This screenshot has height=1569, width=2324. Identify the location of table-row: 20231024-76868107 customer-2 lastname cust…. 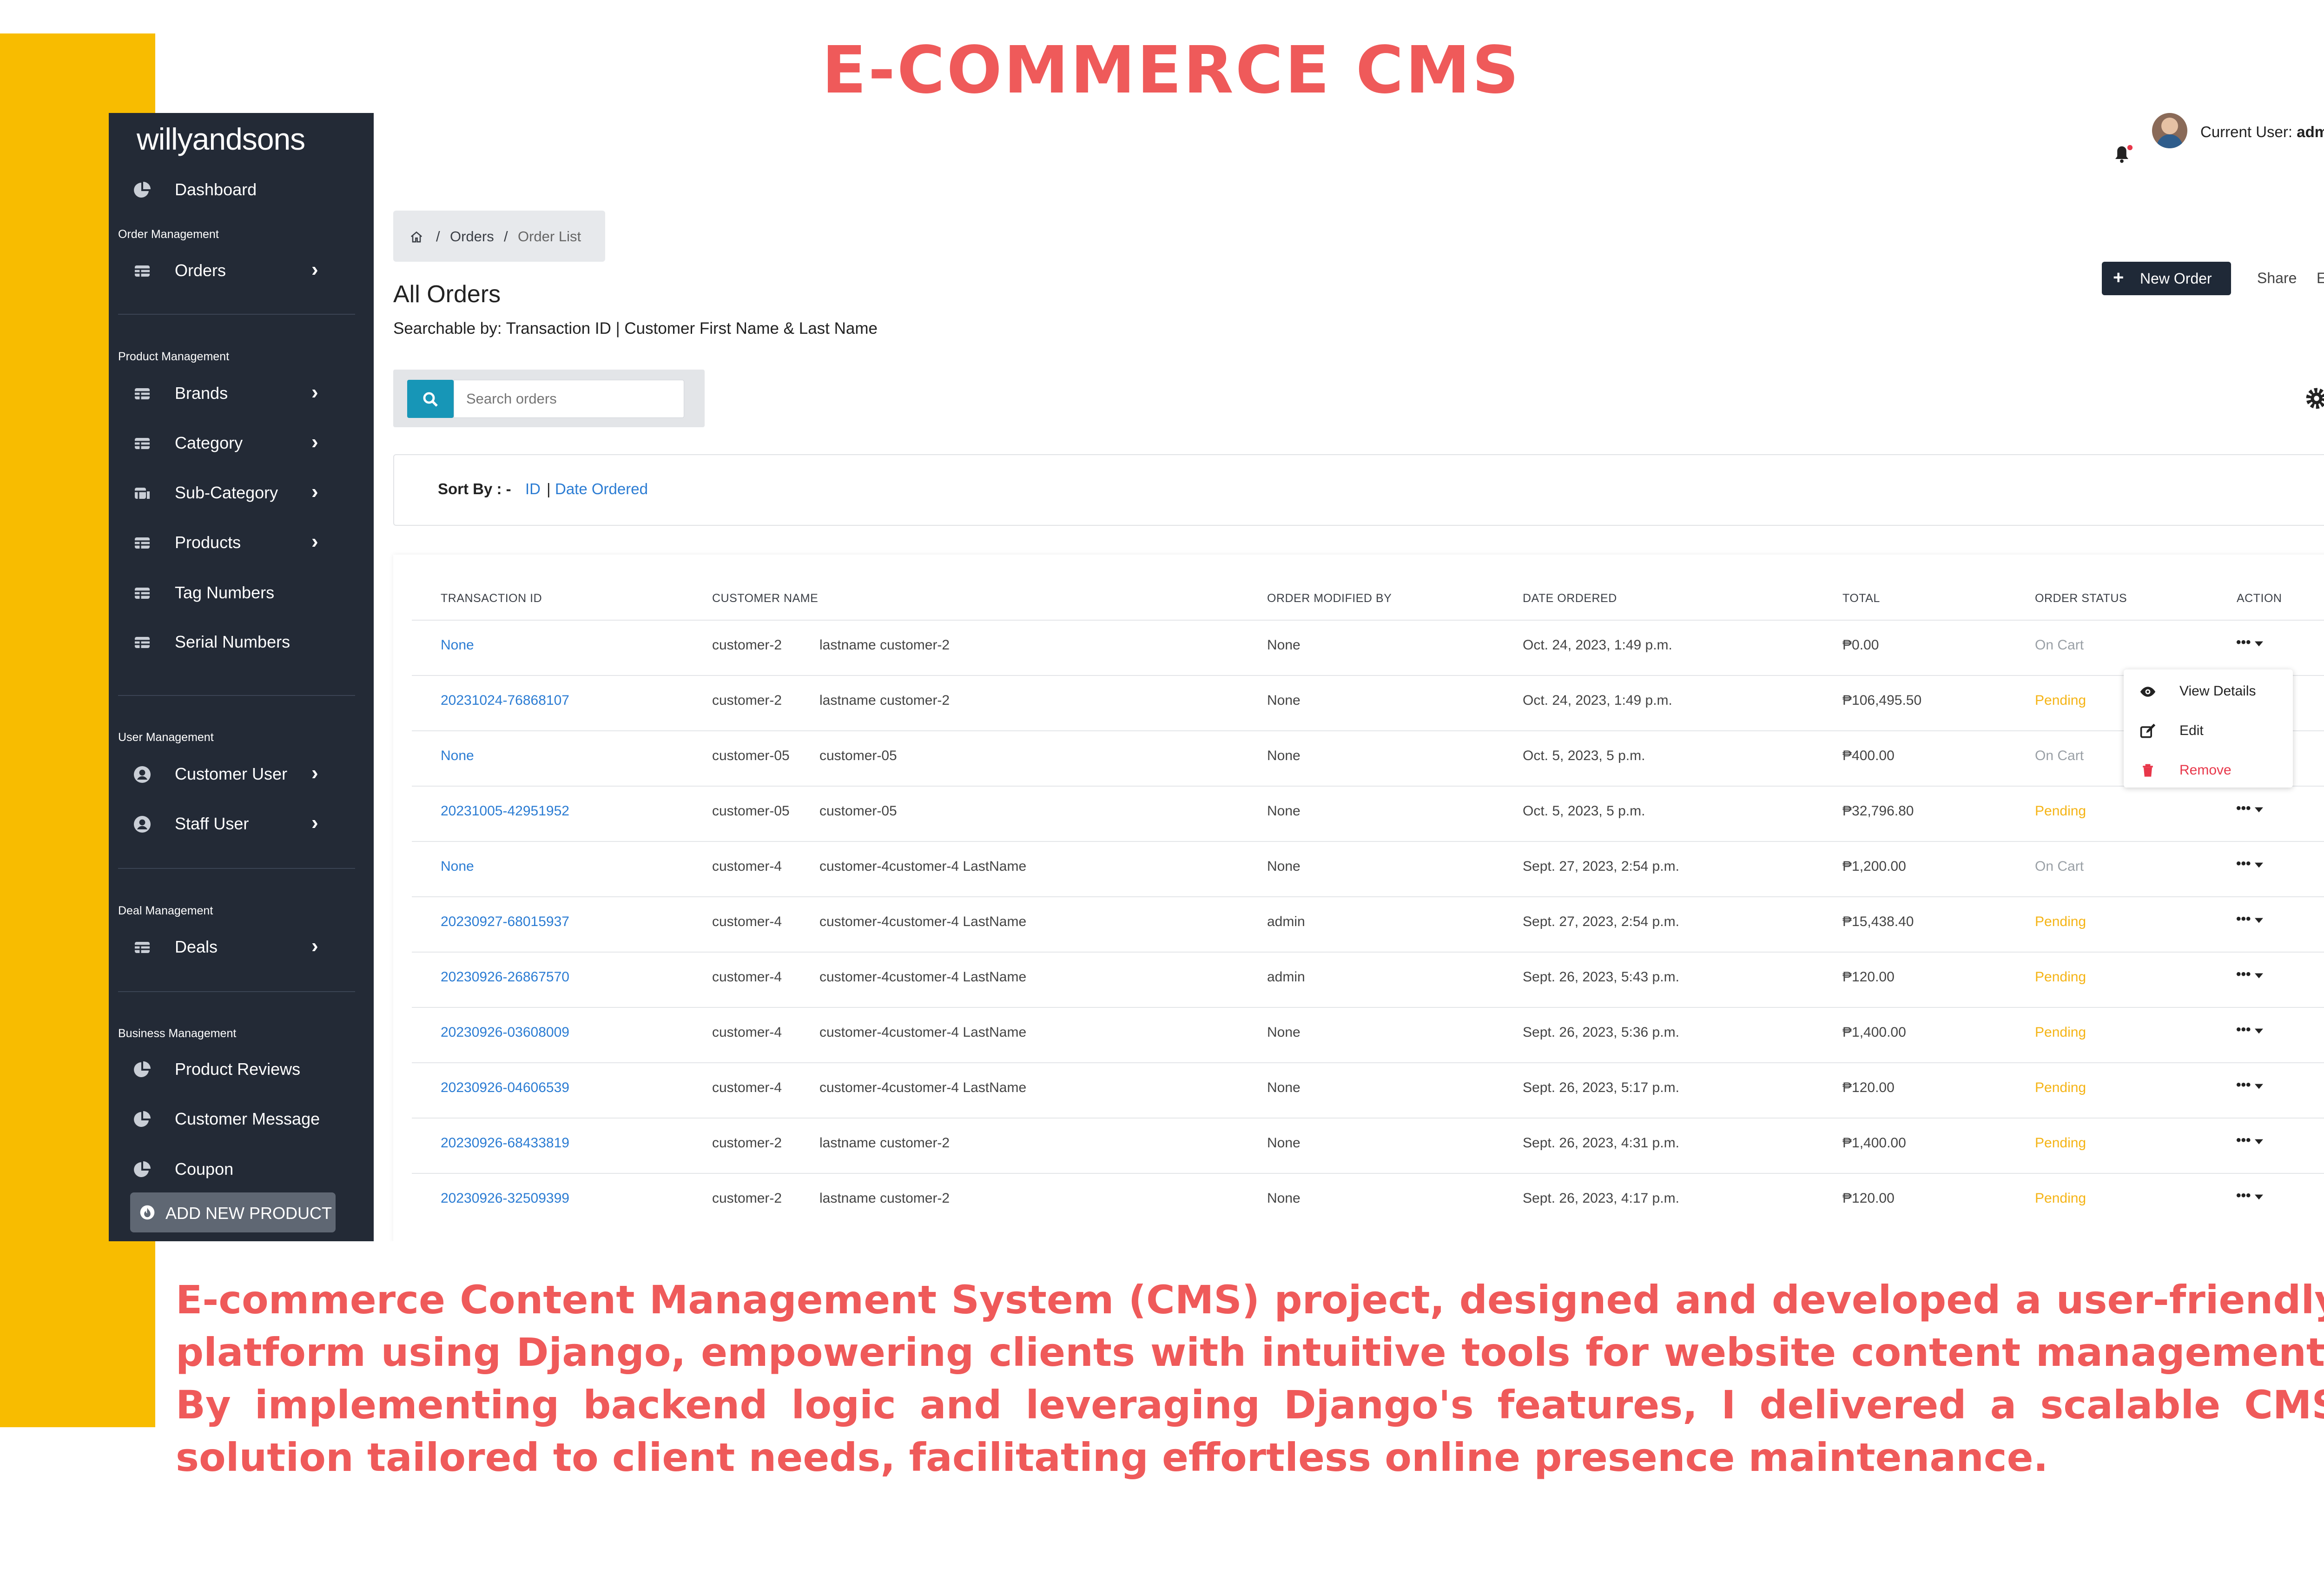
(1368, 703).